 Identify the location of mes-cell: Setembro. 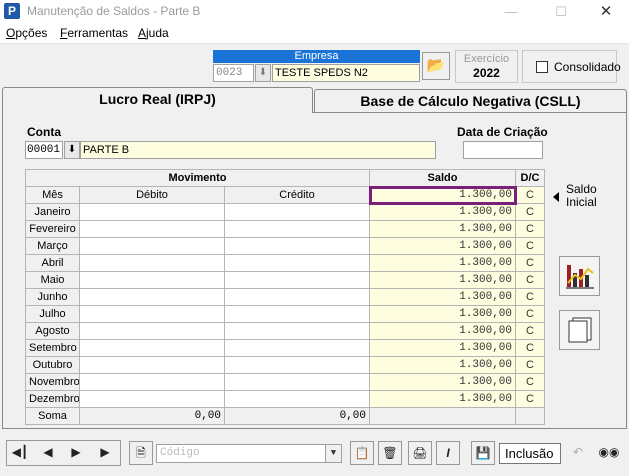
(52, 348).